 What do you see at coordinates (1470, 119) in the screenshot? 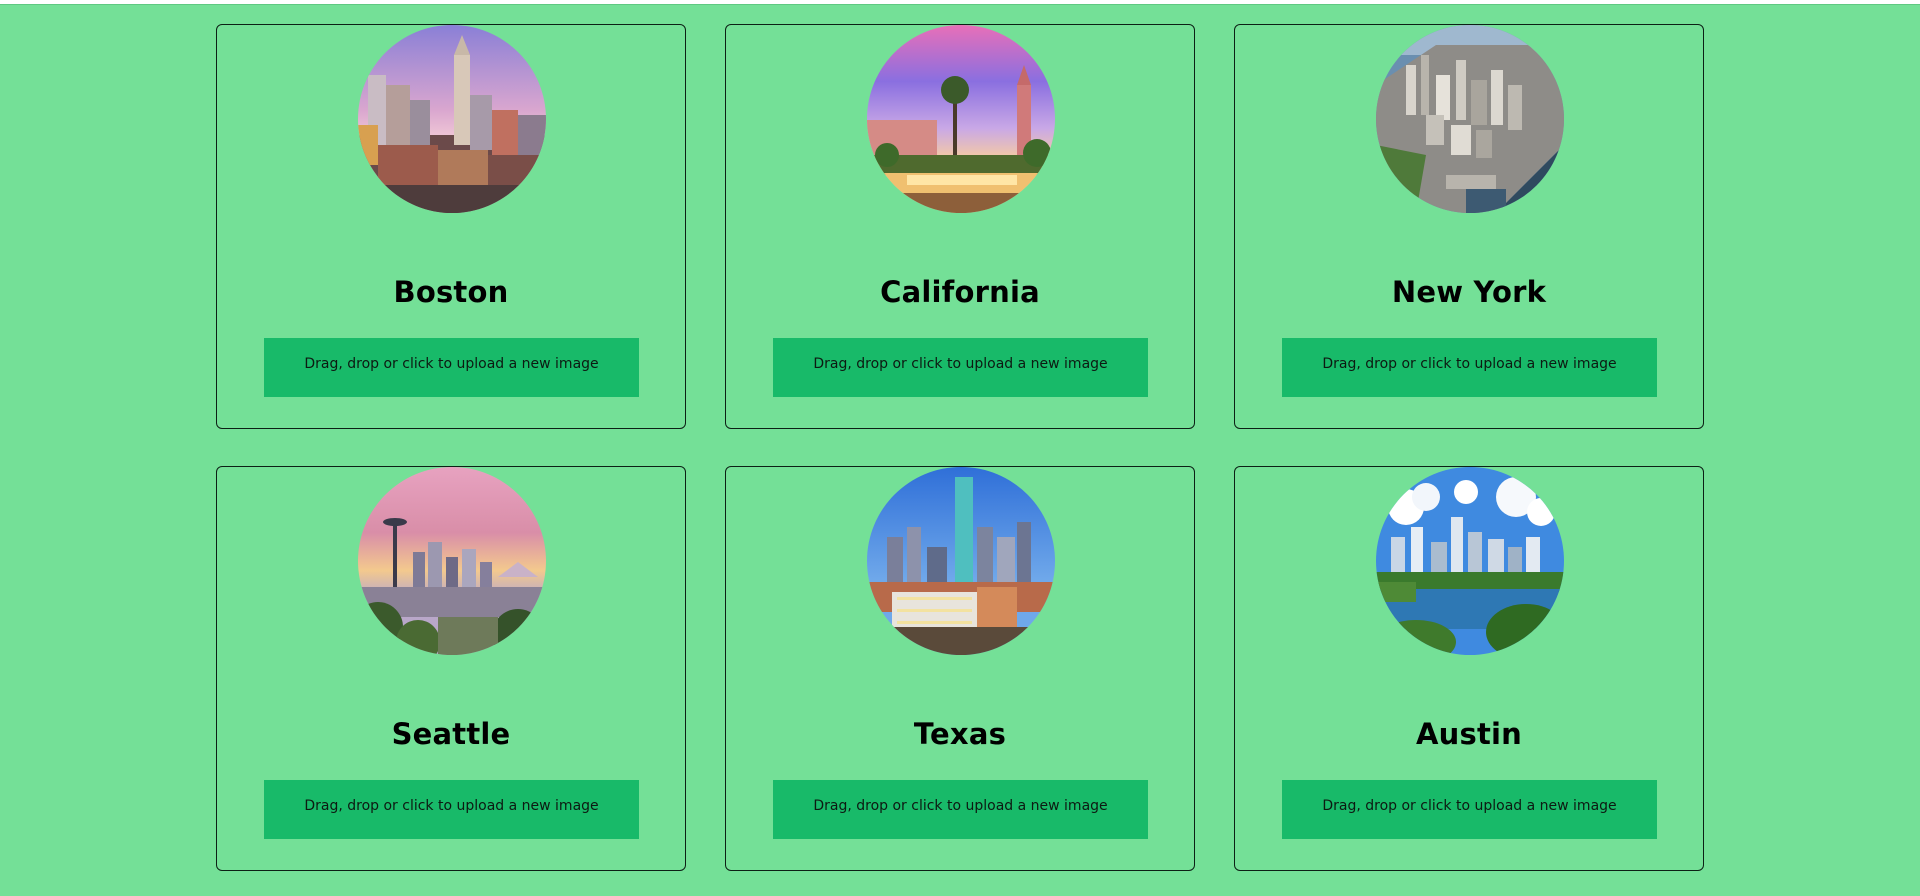
I see `city-photo-new-york` at bounding box center [1470, 119].